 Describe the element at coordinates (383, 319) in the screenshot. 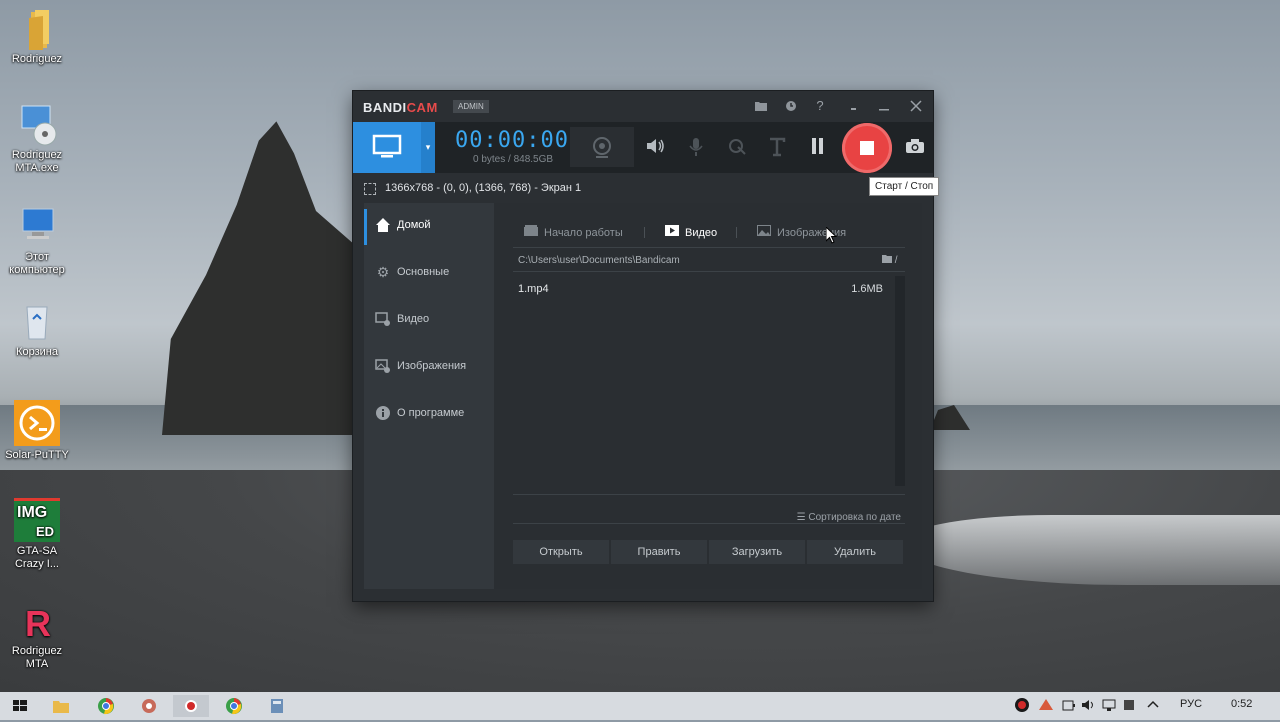

I see `video-settings-icon` at that location.